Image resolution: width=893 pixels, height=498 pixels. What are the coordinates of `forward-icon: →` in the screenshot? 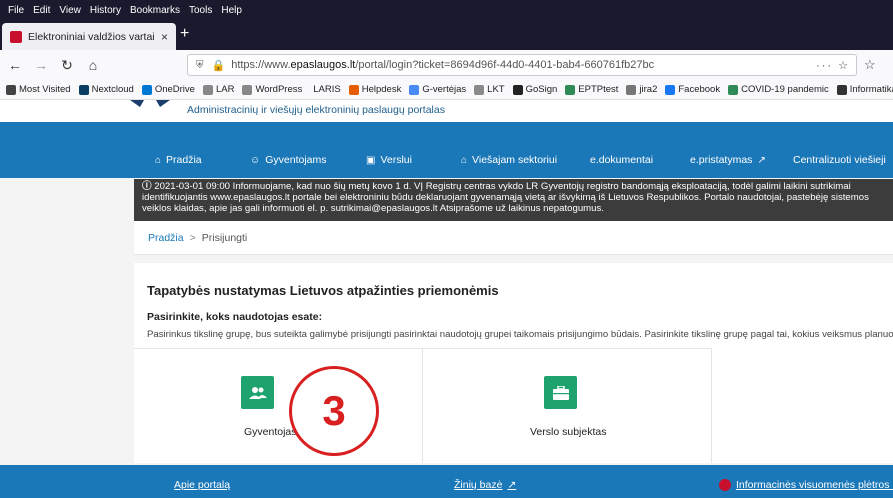 It's located at (41, 65).